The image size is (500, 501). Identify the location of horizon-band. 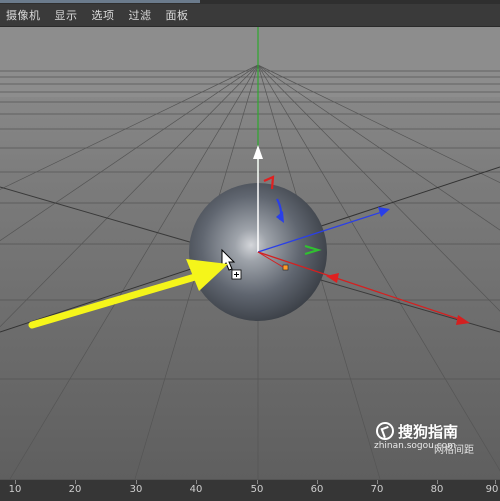
(250, 62).